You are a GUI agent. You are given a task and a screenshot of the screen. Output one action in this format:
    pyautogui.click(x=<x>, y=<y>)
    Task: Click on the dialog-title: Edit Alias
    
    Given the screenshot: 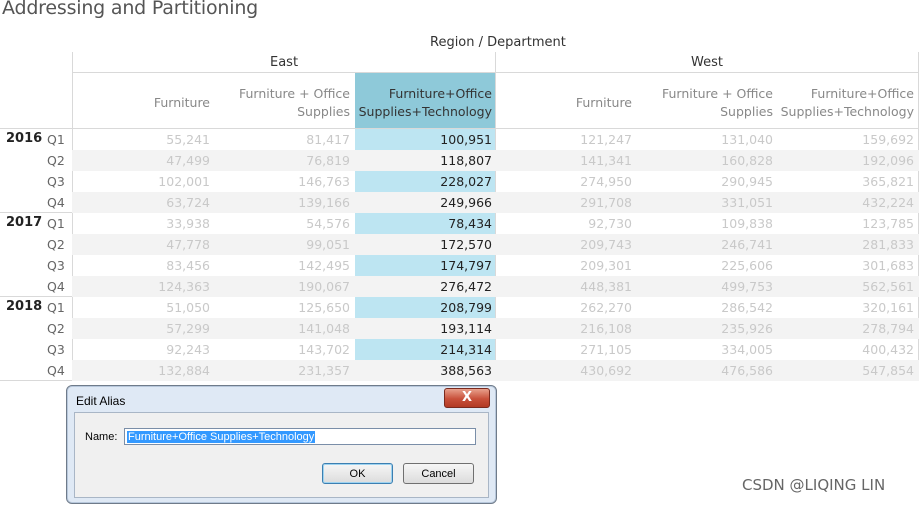 What is the action you would take?
    pyautogui.click(x=101, y=401)
    